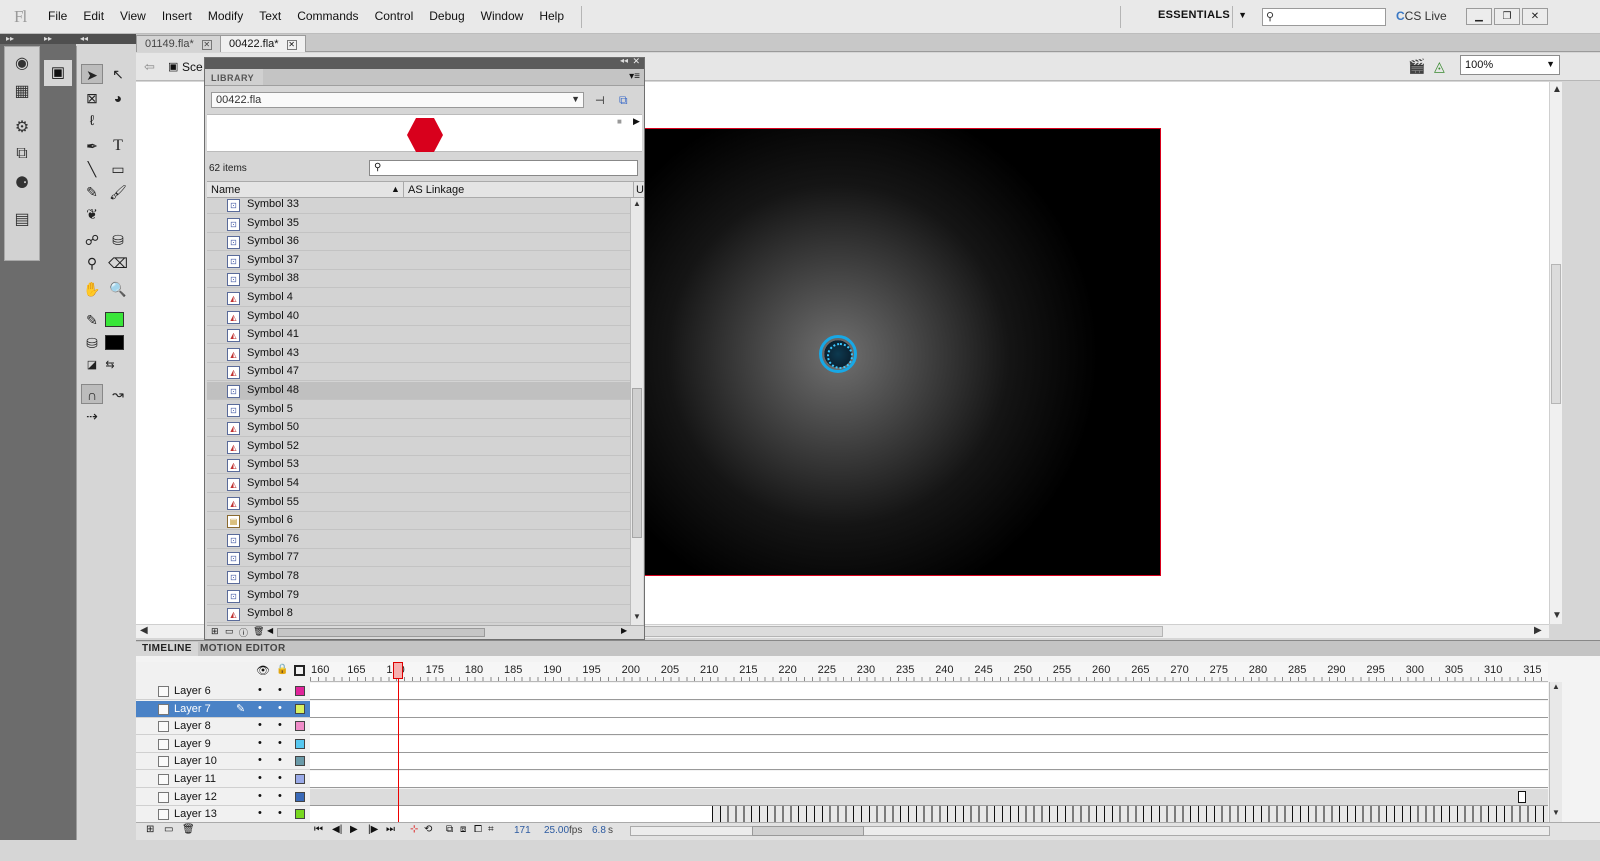 The height and width of the screenshot is (861, 1600). What do you see at coordinates (92, 98) in the screenshot?
I see `free-transform-tool-icon: ⊠` at bounding box center [92, 98].